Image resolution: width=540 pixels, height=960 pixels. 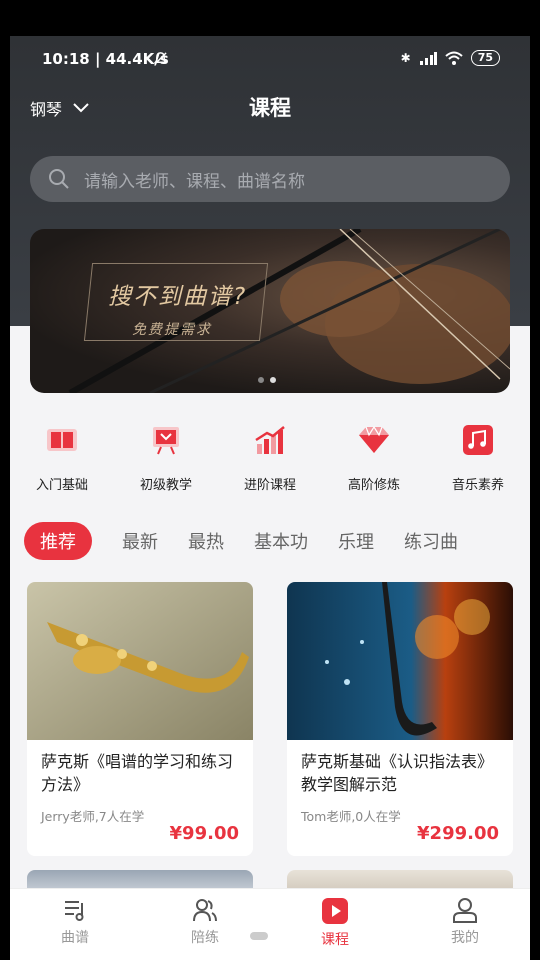 What do you see at coordinates (373, 485) in the screenshot?
I see `category-label: 高阶修炼` at bounding box center [373, 485].